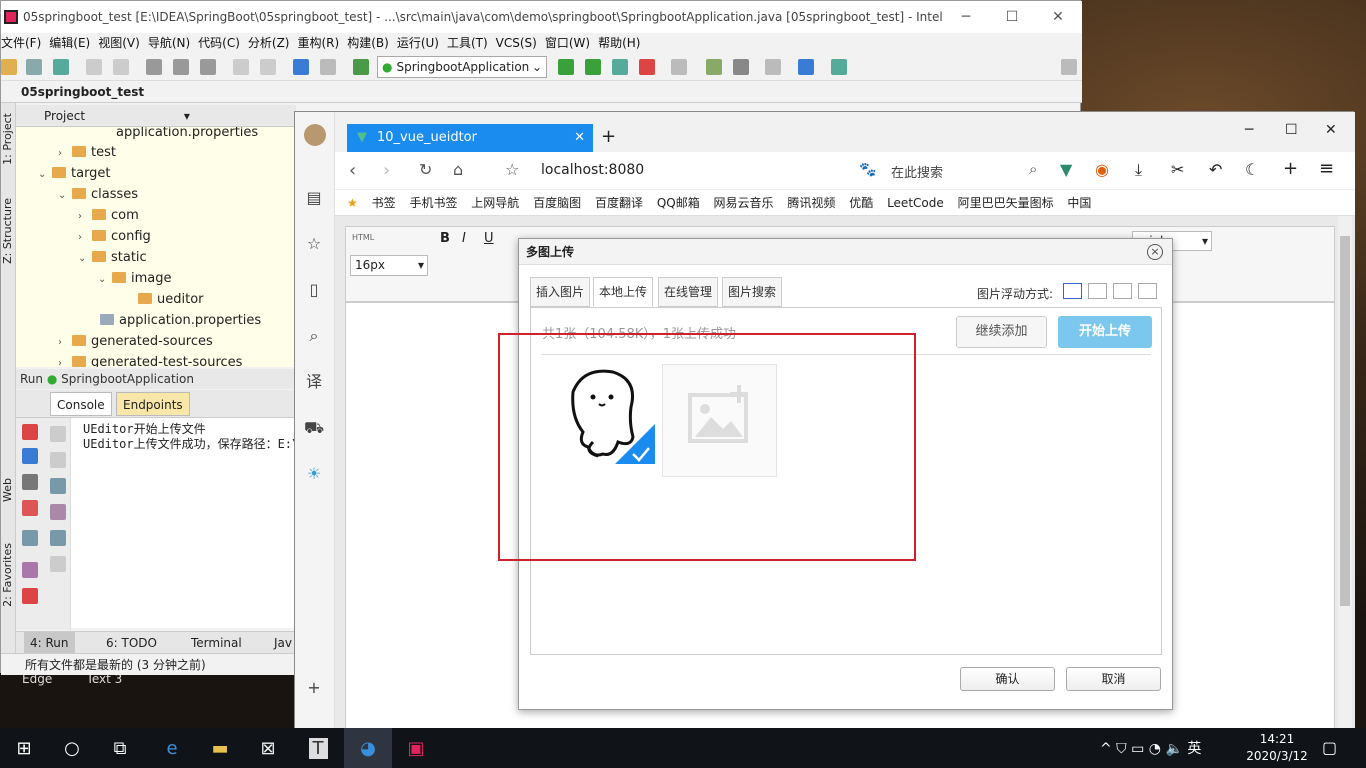 This screenshot has height=768, width=1366. I want to click on menu-navigate: 导航(N), so click(173, 43).